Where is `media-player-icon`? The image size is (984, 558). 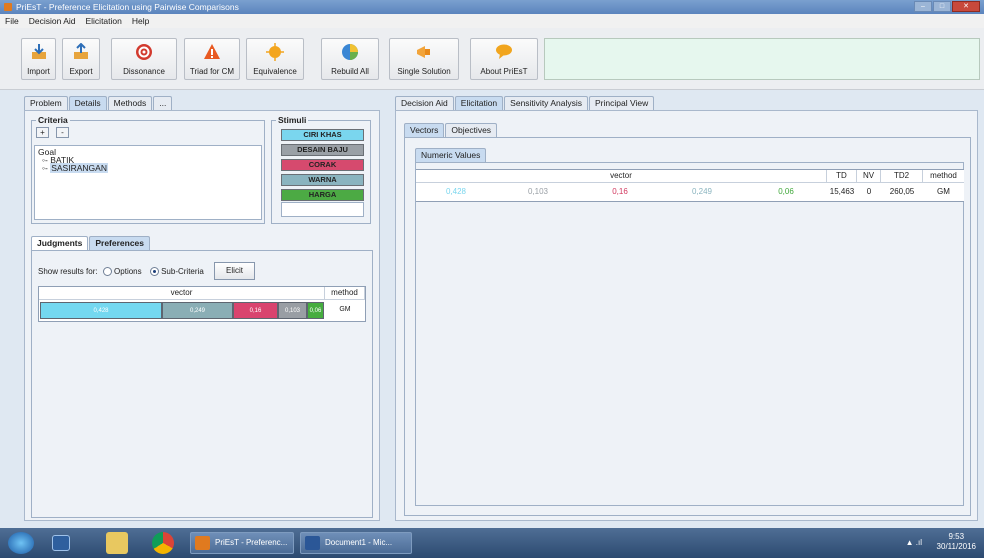 media-player-icon is located at coordinates (61, 543).